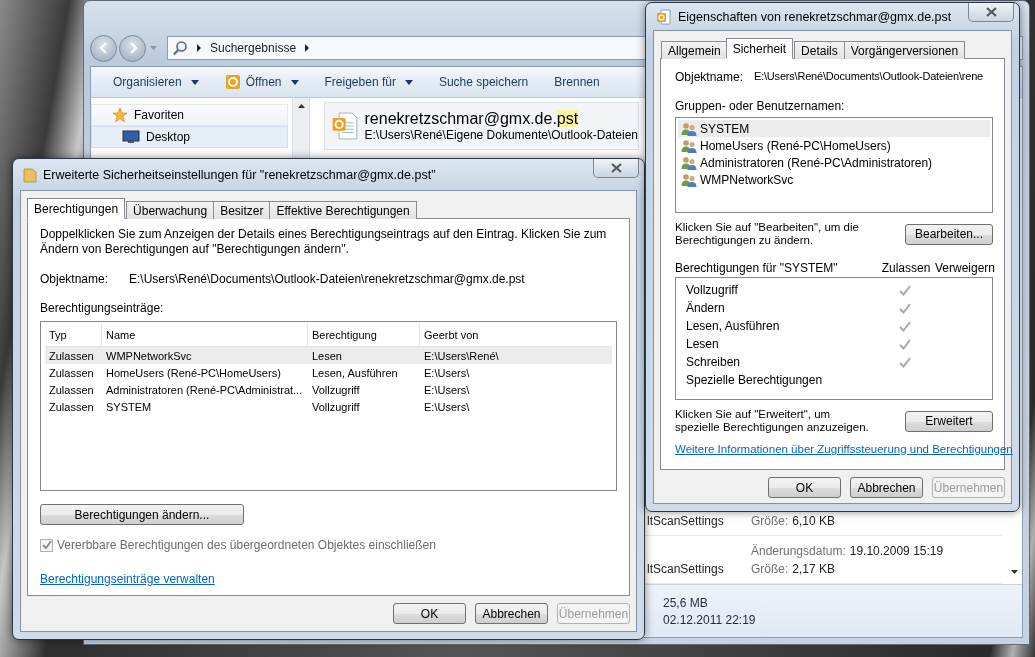  I want to click on table-cell-text: Lesen, Ausführen, so click(355, 372).